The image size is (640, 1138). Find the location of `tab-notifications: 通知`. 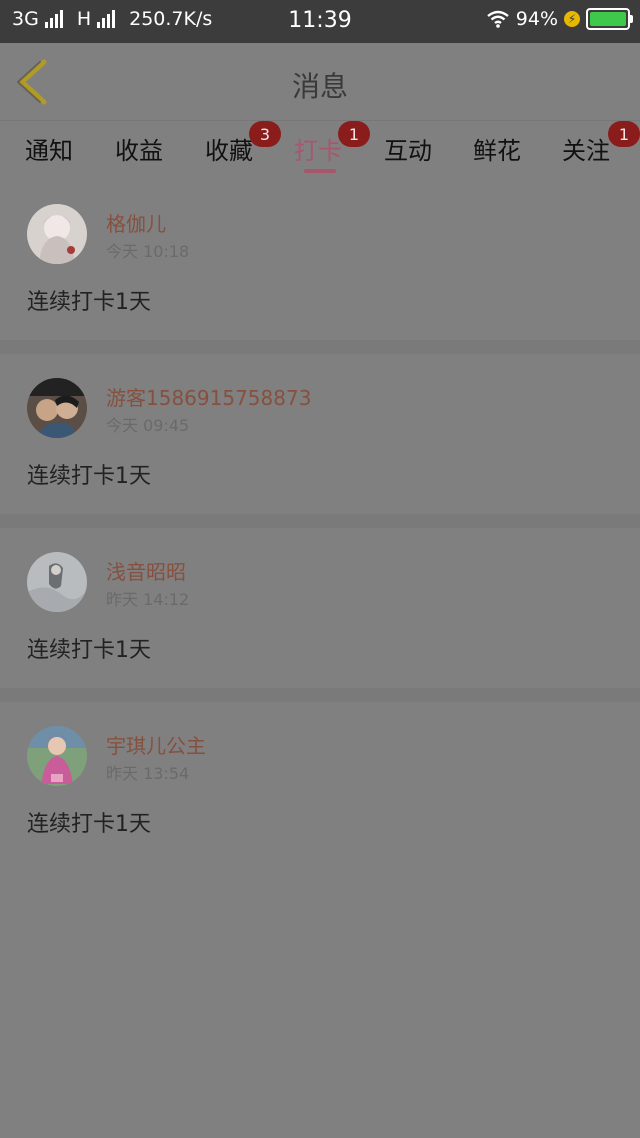

tab-notifications: 通知 is located at coordinates (49, 148).